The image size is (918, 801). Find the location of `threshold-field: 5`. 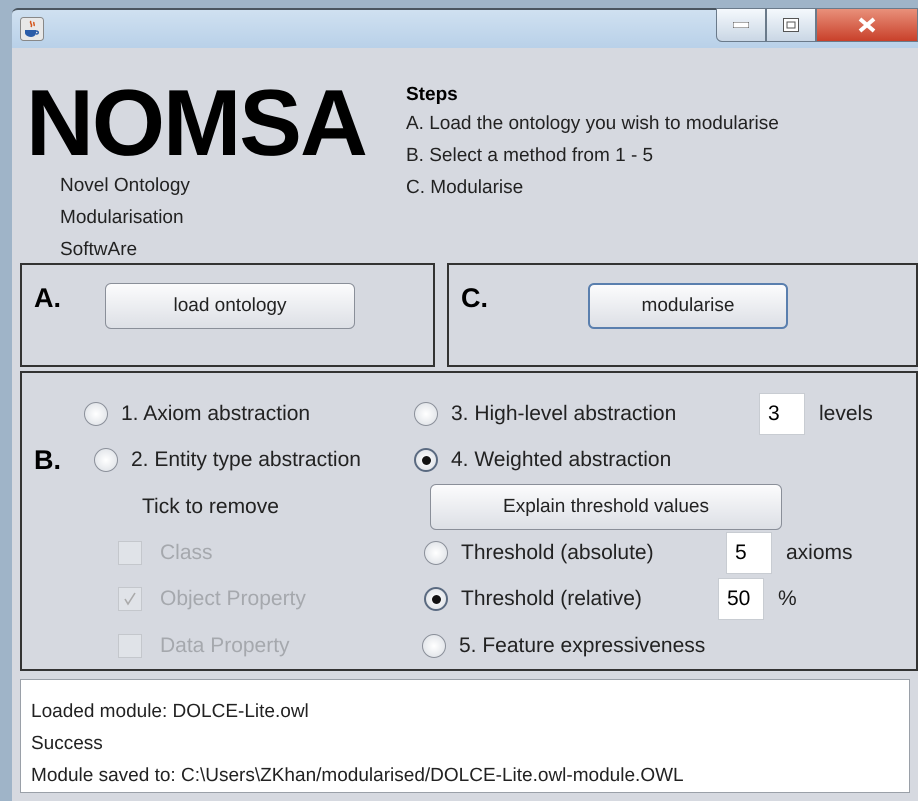

threshold-field: 5 is located at coordinates (749, 553).